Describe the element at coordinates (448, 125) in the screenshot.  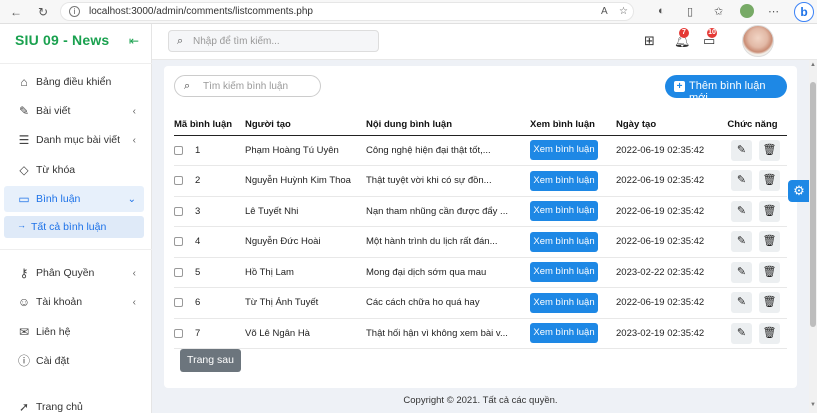
I see `column-header-content: Nội dung bình luận` at that location.